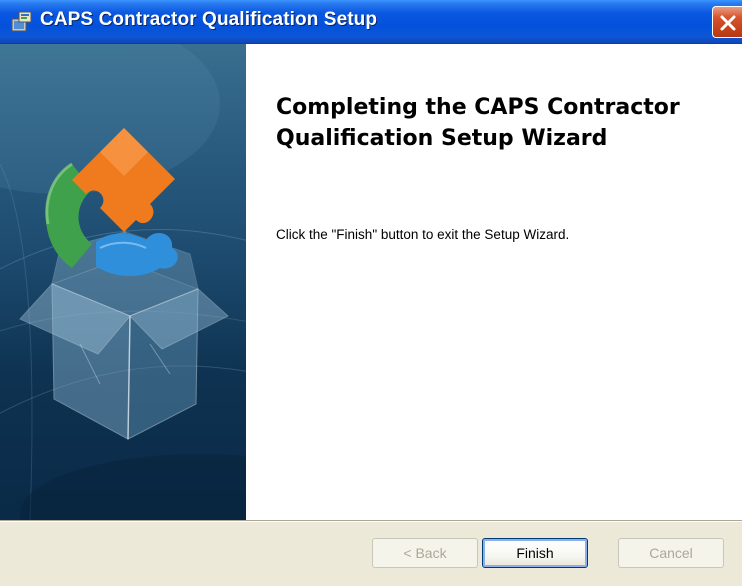  I want to click on cancel-button: Cancel, so click(671, 553).